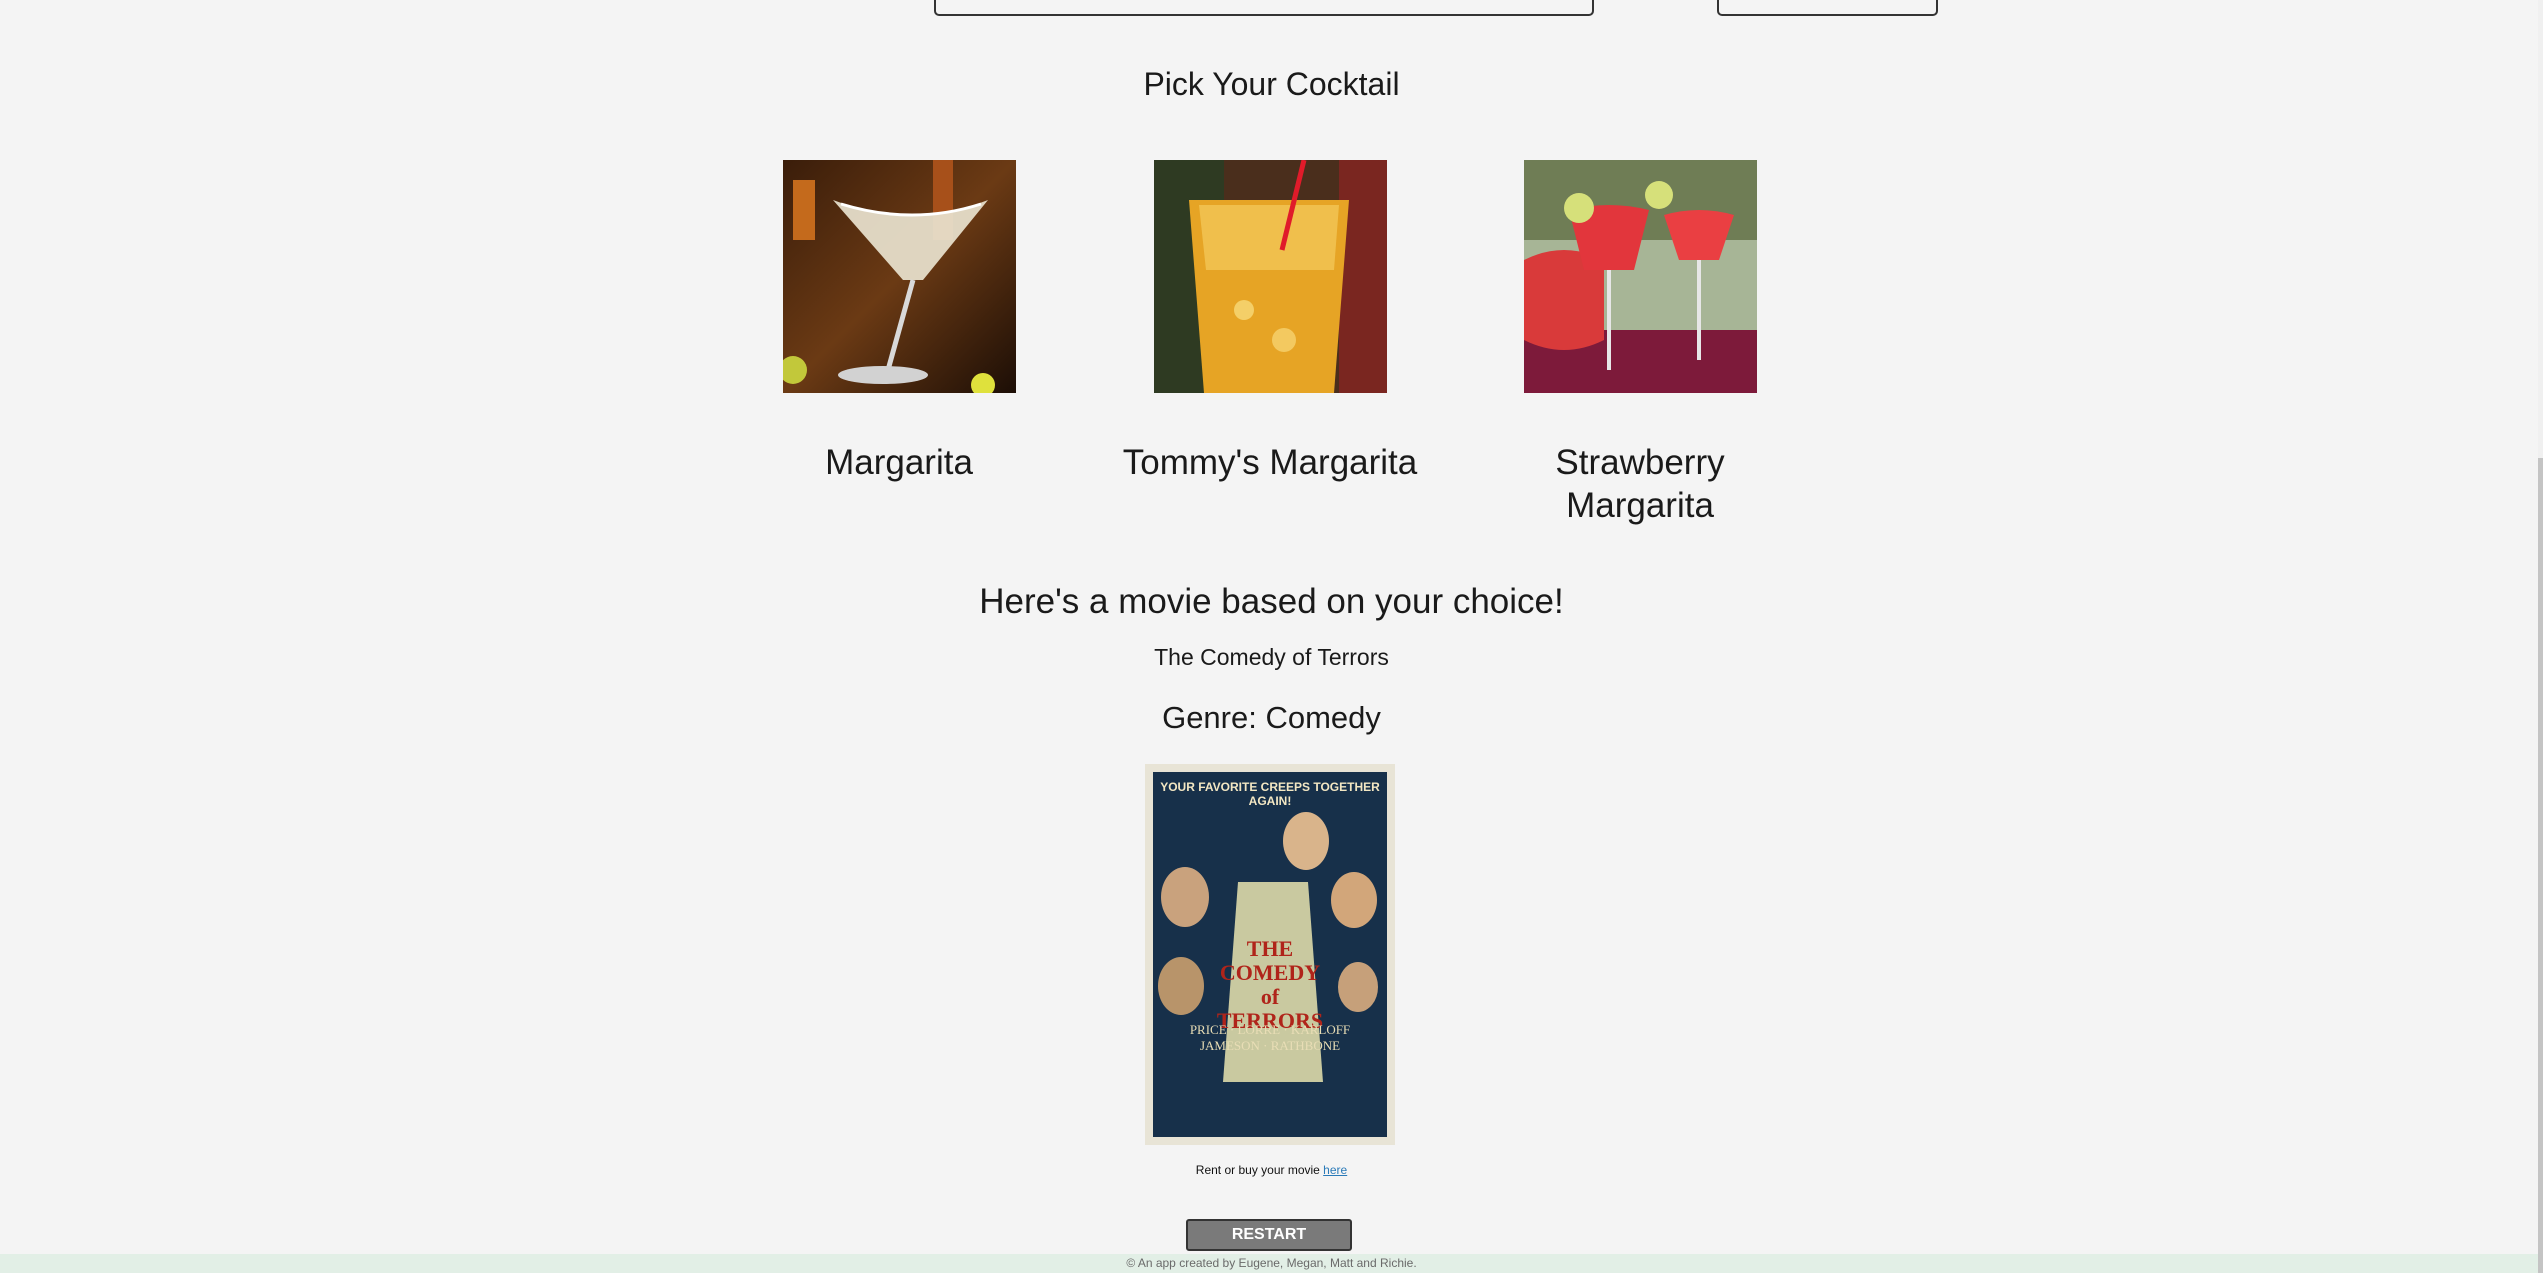 Image resolution: width=2543 pixels, height=1273 pixels. I want to click on cocktail-card-strawberry-margarita: Strawberry Margarita, so click(1640, 343).